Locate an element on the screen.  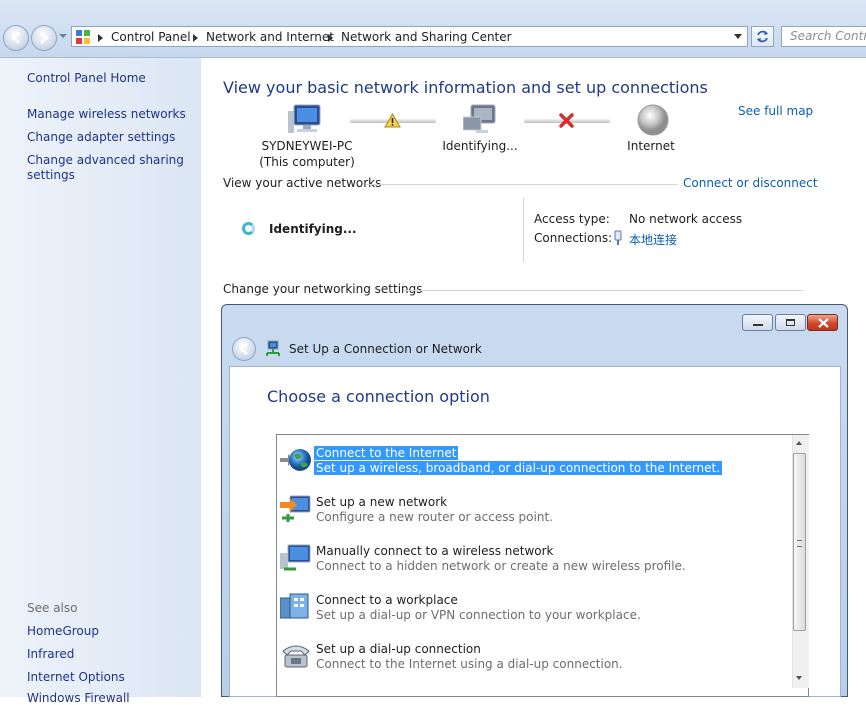
globe-icon is located at coordinates (295, 460).